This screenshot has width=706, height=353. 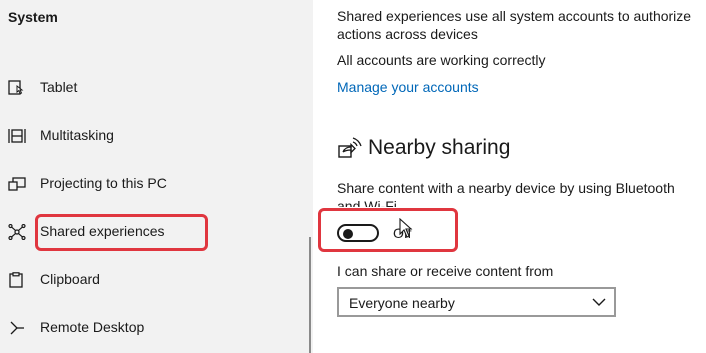 I want to click on sidebar-item-label: Shared experiences, so click(x=102, y=231).